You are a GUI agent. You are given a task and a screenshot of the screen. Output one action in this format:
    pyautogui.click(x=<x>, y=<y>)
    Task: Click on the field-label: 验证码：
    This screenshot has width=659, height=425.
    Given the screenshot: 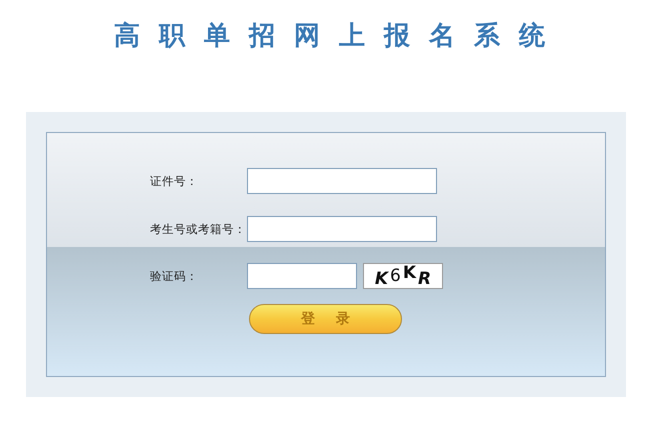 What is the action you would take?
    pyautogui.click(x=174, y=276)
    